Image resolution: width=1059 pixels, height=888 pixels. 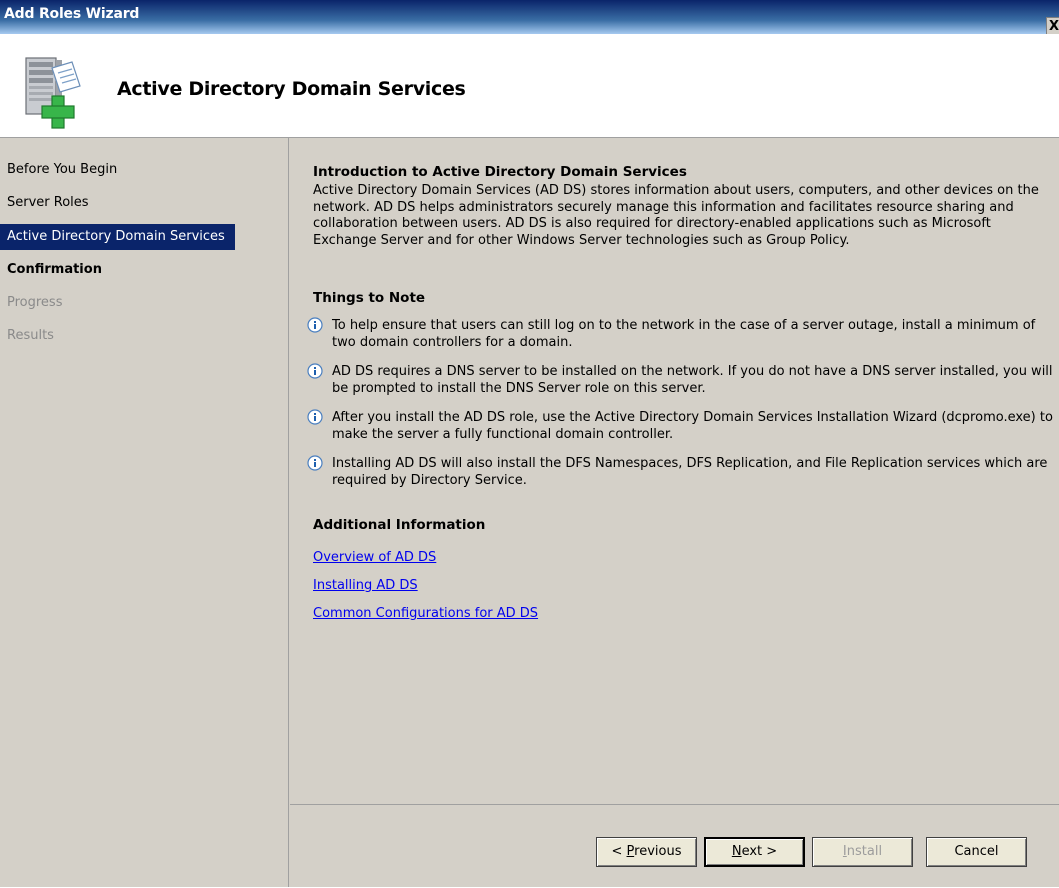 What do you see at coordinates (117, 170) in the screenshot?
I see `nav-item-before-you-begin: Before You Begin` at bounding box center [117, 170].